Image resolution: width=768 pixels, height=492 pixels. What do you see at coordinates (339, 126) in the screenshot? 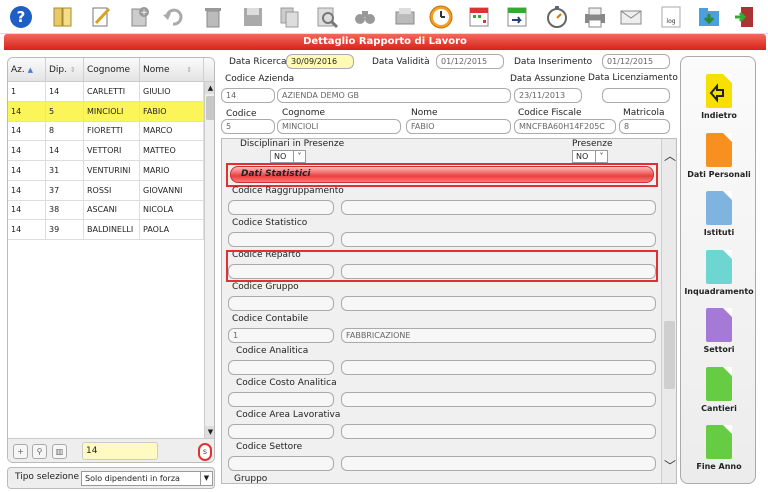
I see `cognome-field: MINCIOLI` at bounding box center [339, 126].